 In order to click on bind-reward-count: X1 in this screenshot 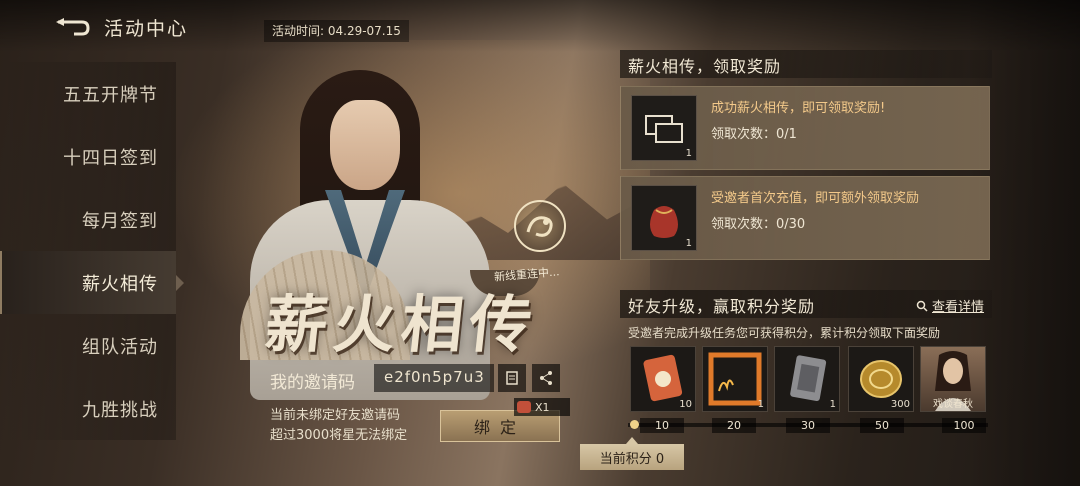, I will do `click(542, 407)`.